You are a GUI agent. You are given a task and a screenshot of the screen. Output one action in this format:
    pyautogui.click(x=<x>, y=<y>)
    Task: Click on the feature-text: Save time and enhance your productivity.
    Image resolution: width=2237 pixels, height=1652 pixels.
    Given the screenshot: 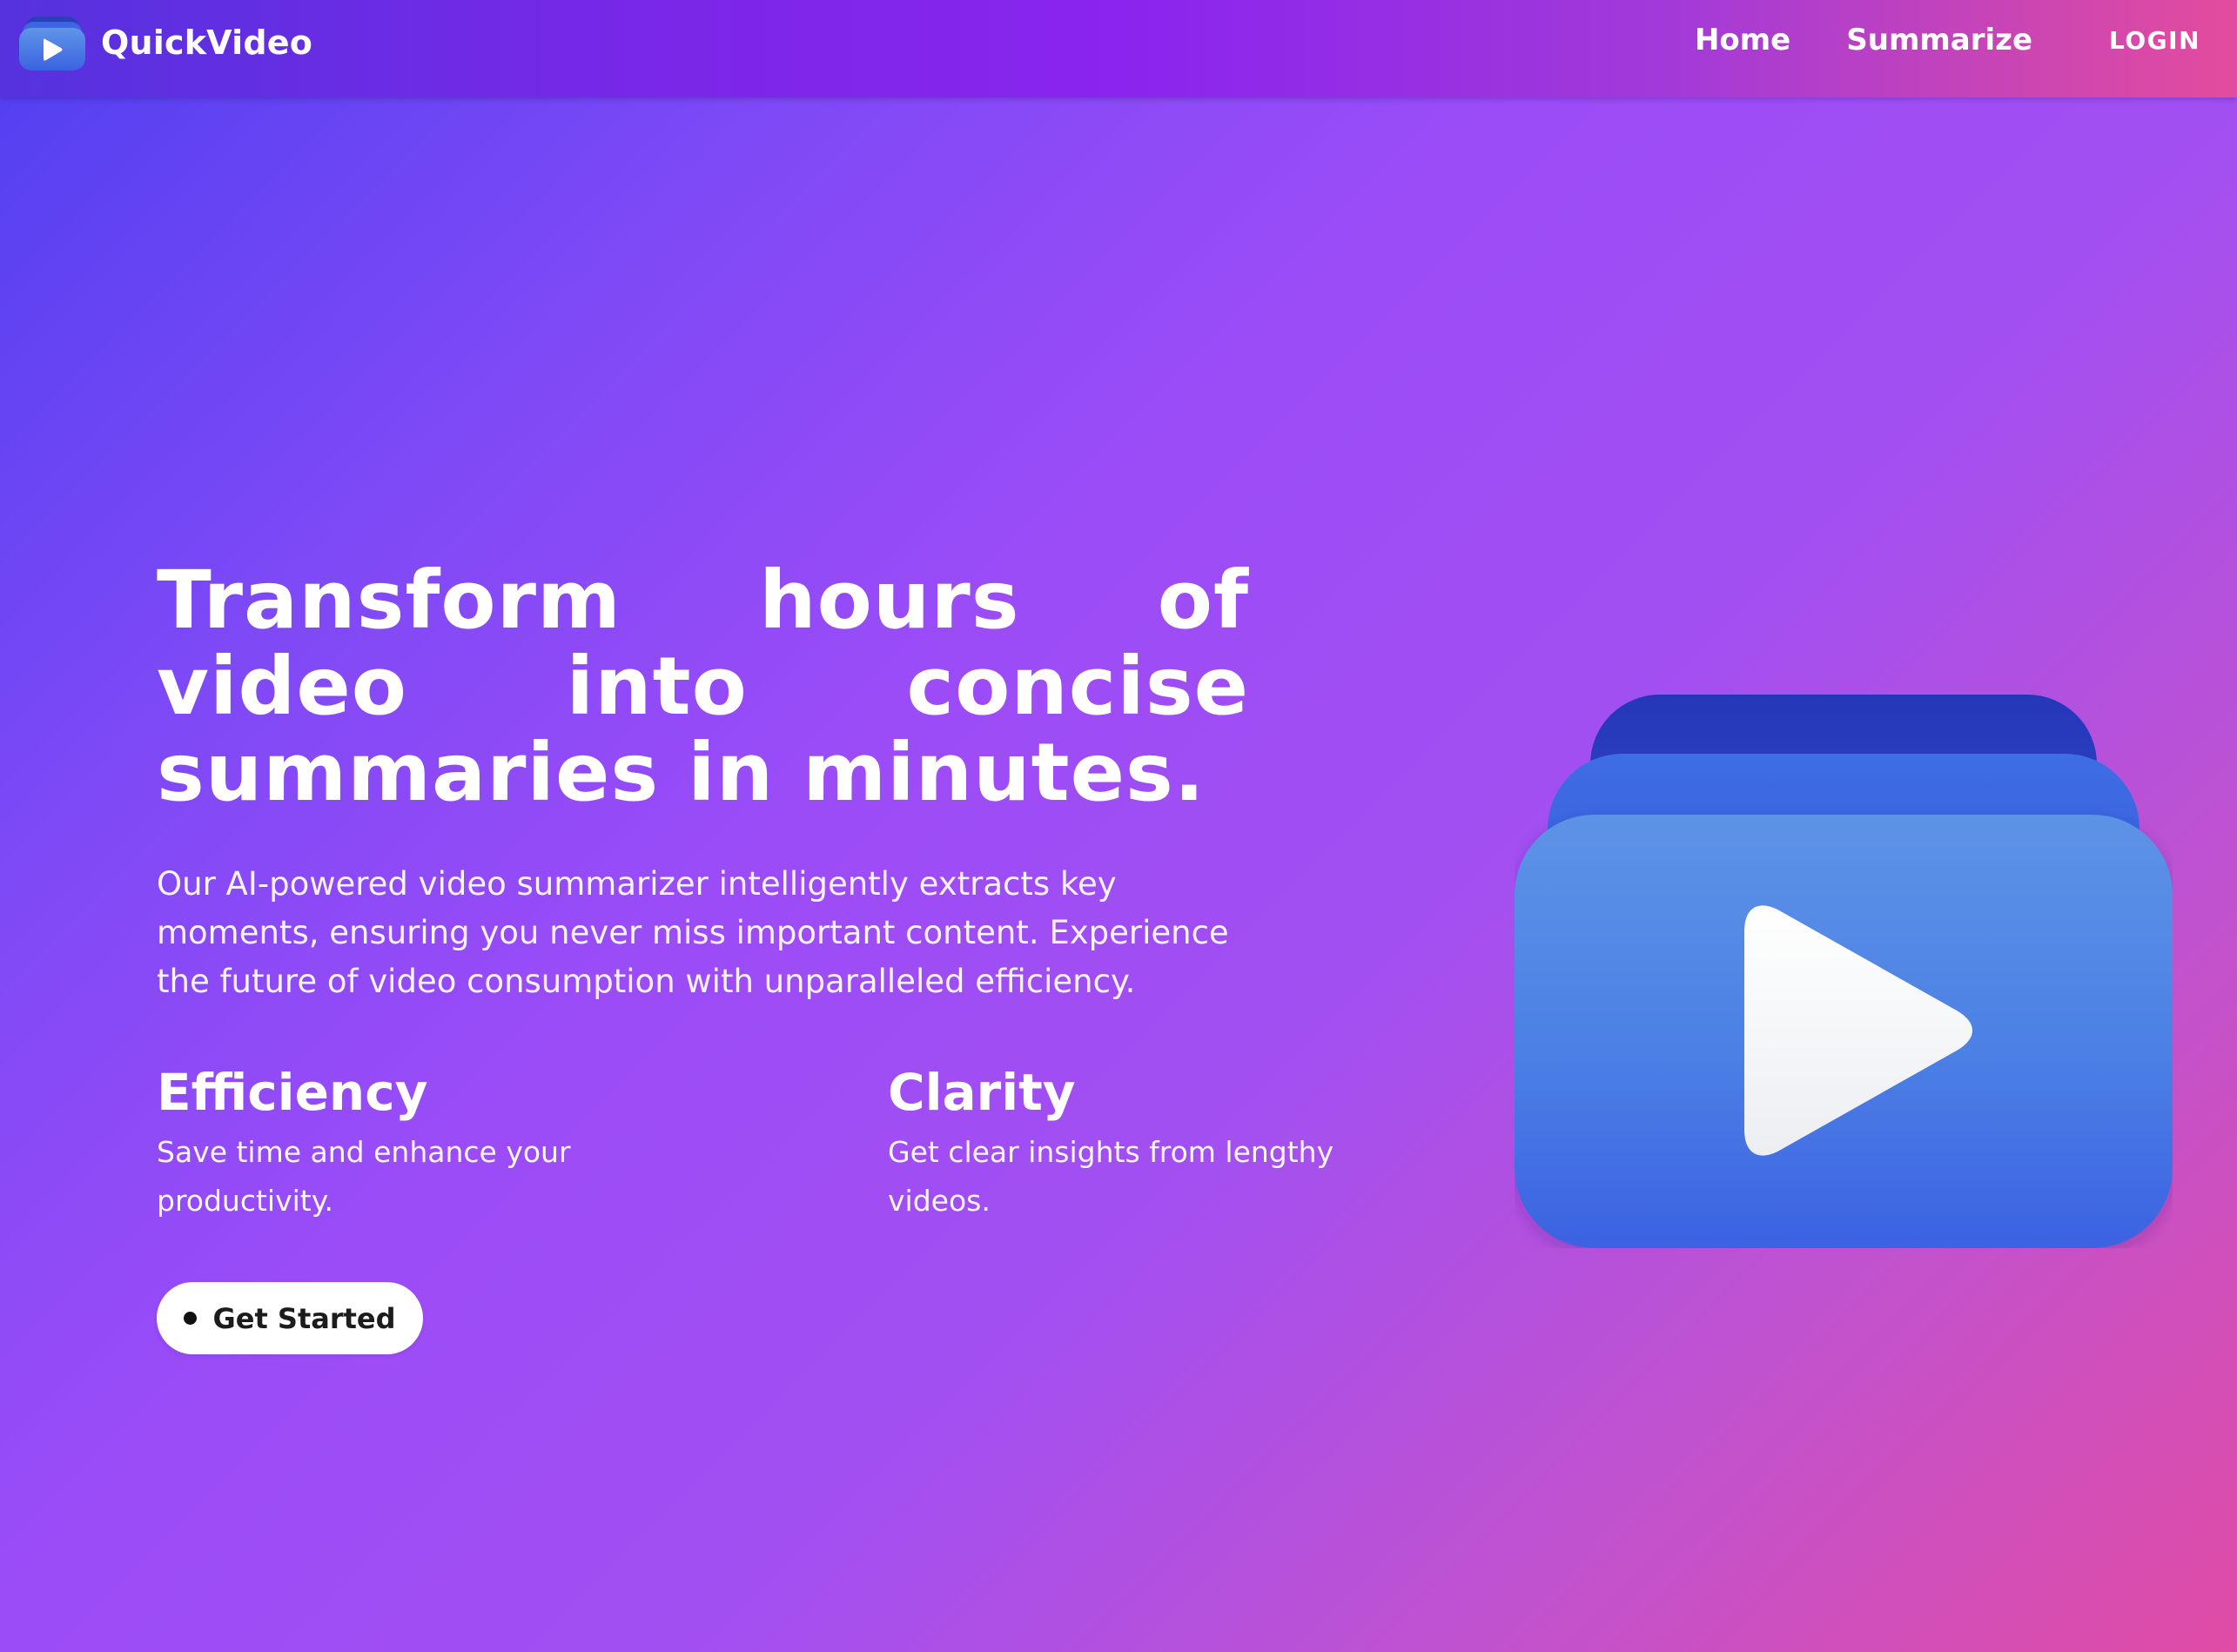 What is the action you would take?
    pyautogui.click(x=364, y=1177)
    